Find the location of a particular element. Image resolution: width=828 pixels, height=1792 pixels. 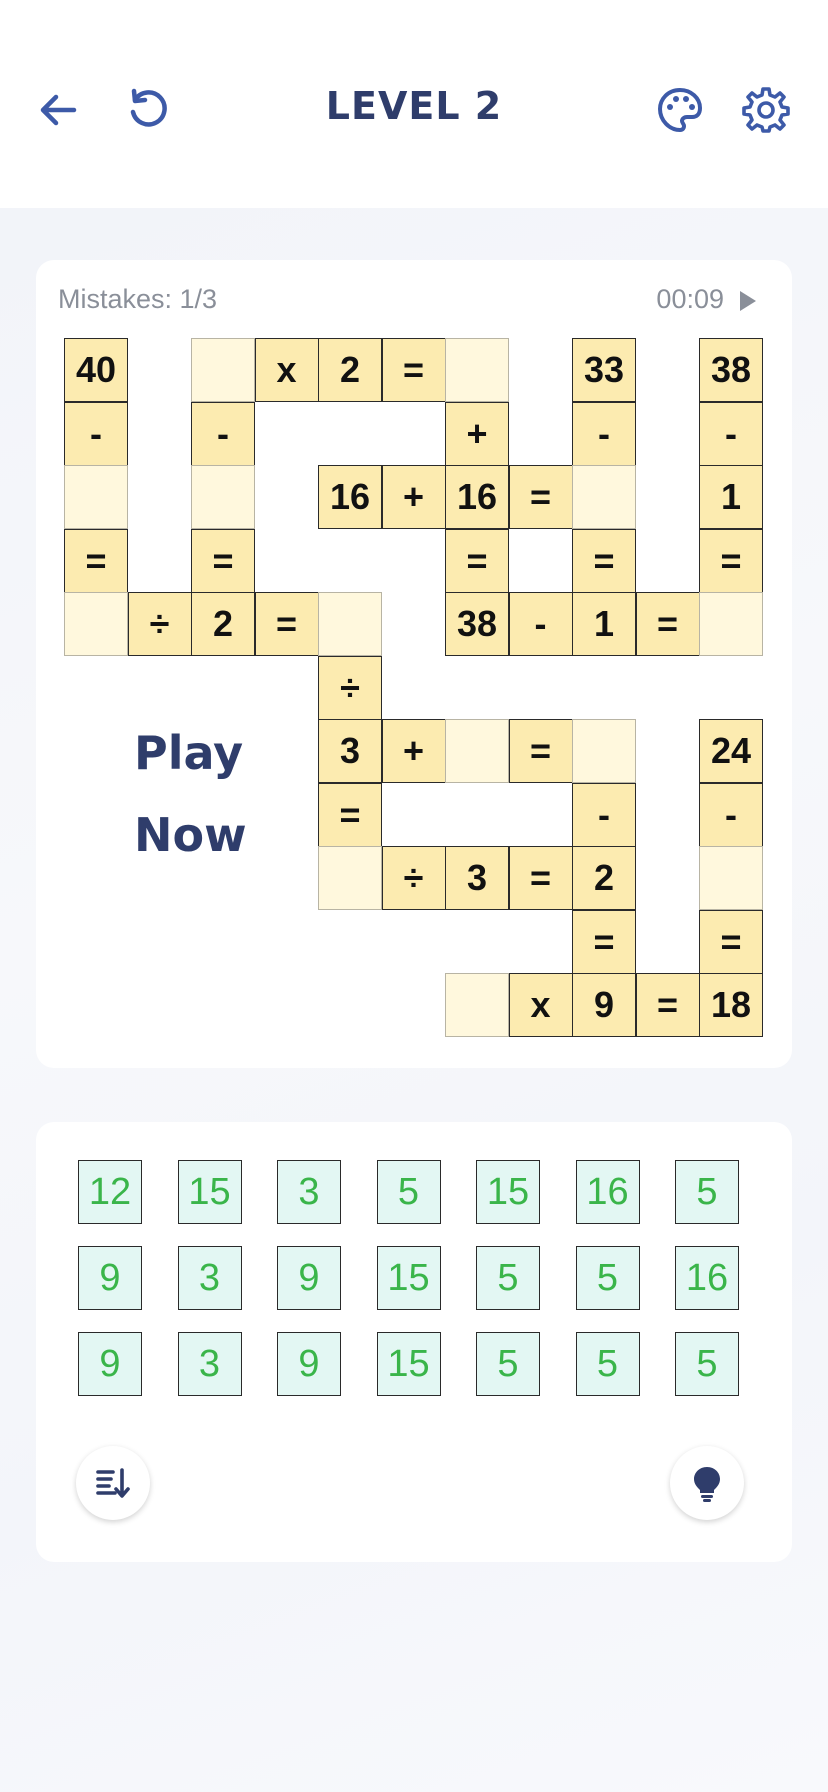

play-now-line2: Now is located at coordinates (190, 835).